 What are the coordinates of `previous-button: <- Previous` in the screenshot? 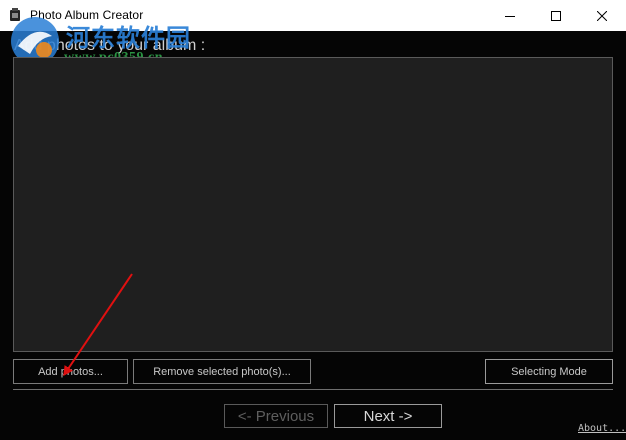 It's located at (276, 416).